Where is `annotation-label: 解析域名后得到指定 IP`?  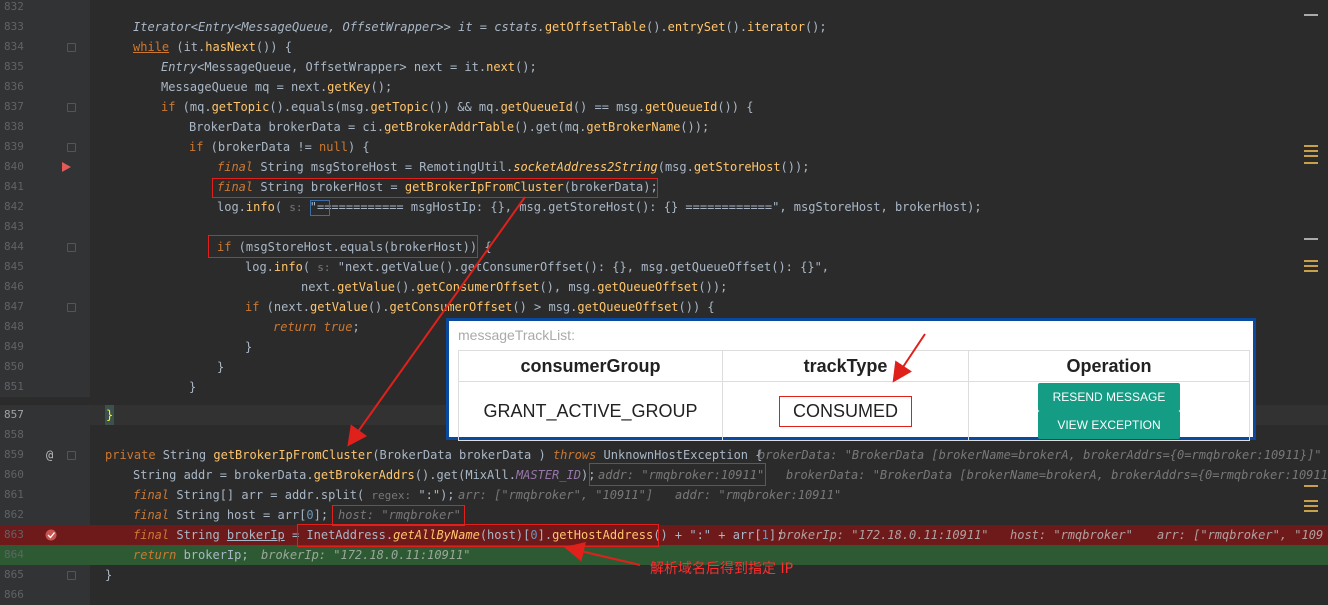
annotation-label: 解析域名后得到指定 IP is located at coordinates (722, 569).